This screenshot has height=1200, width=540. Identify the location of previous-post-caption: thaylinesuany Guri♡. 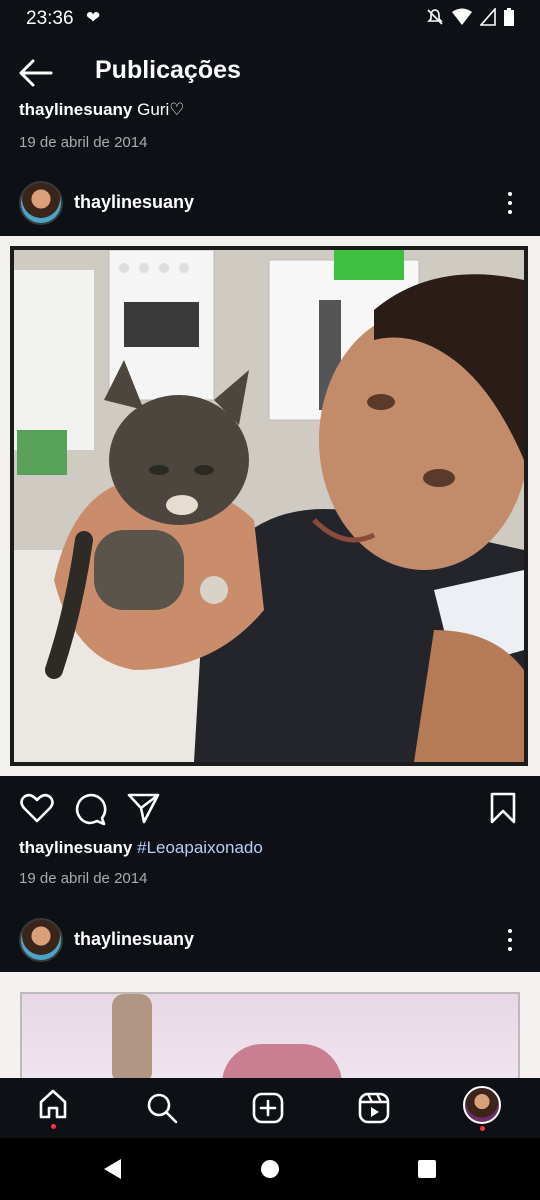
(101, 112).